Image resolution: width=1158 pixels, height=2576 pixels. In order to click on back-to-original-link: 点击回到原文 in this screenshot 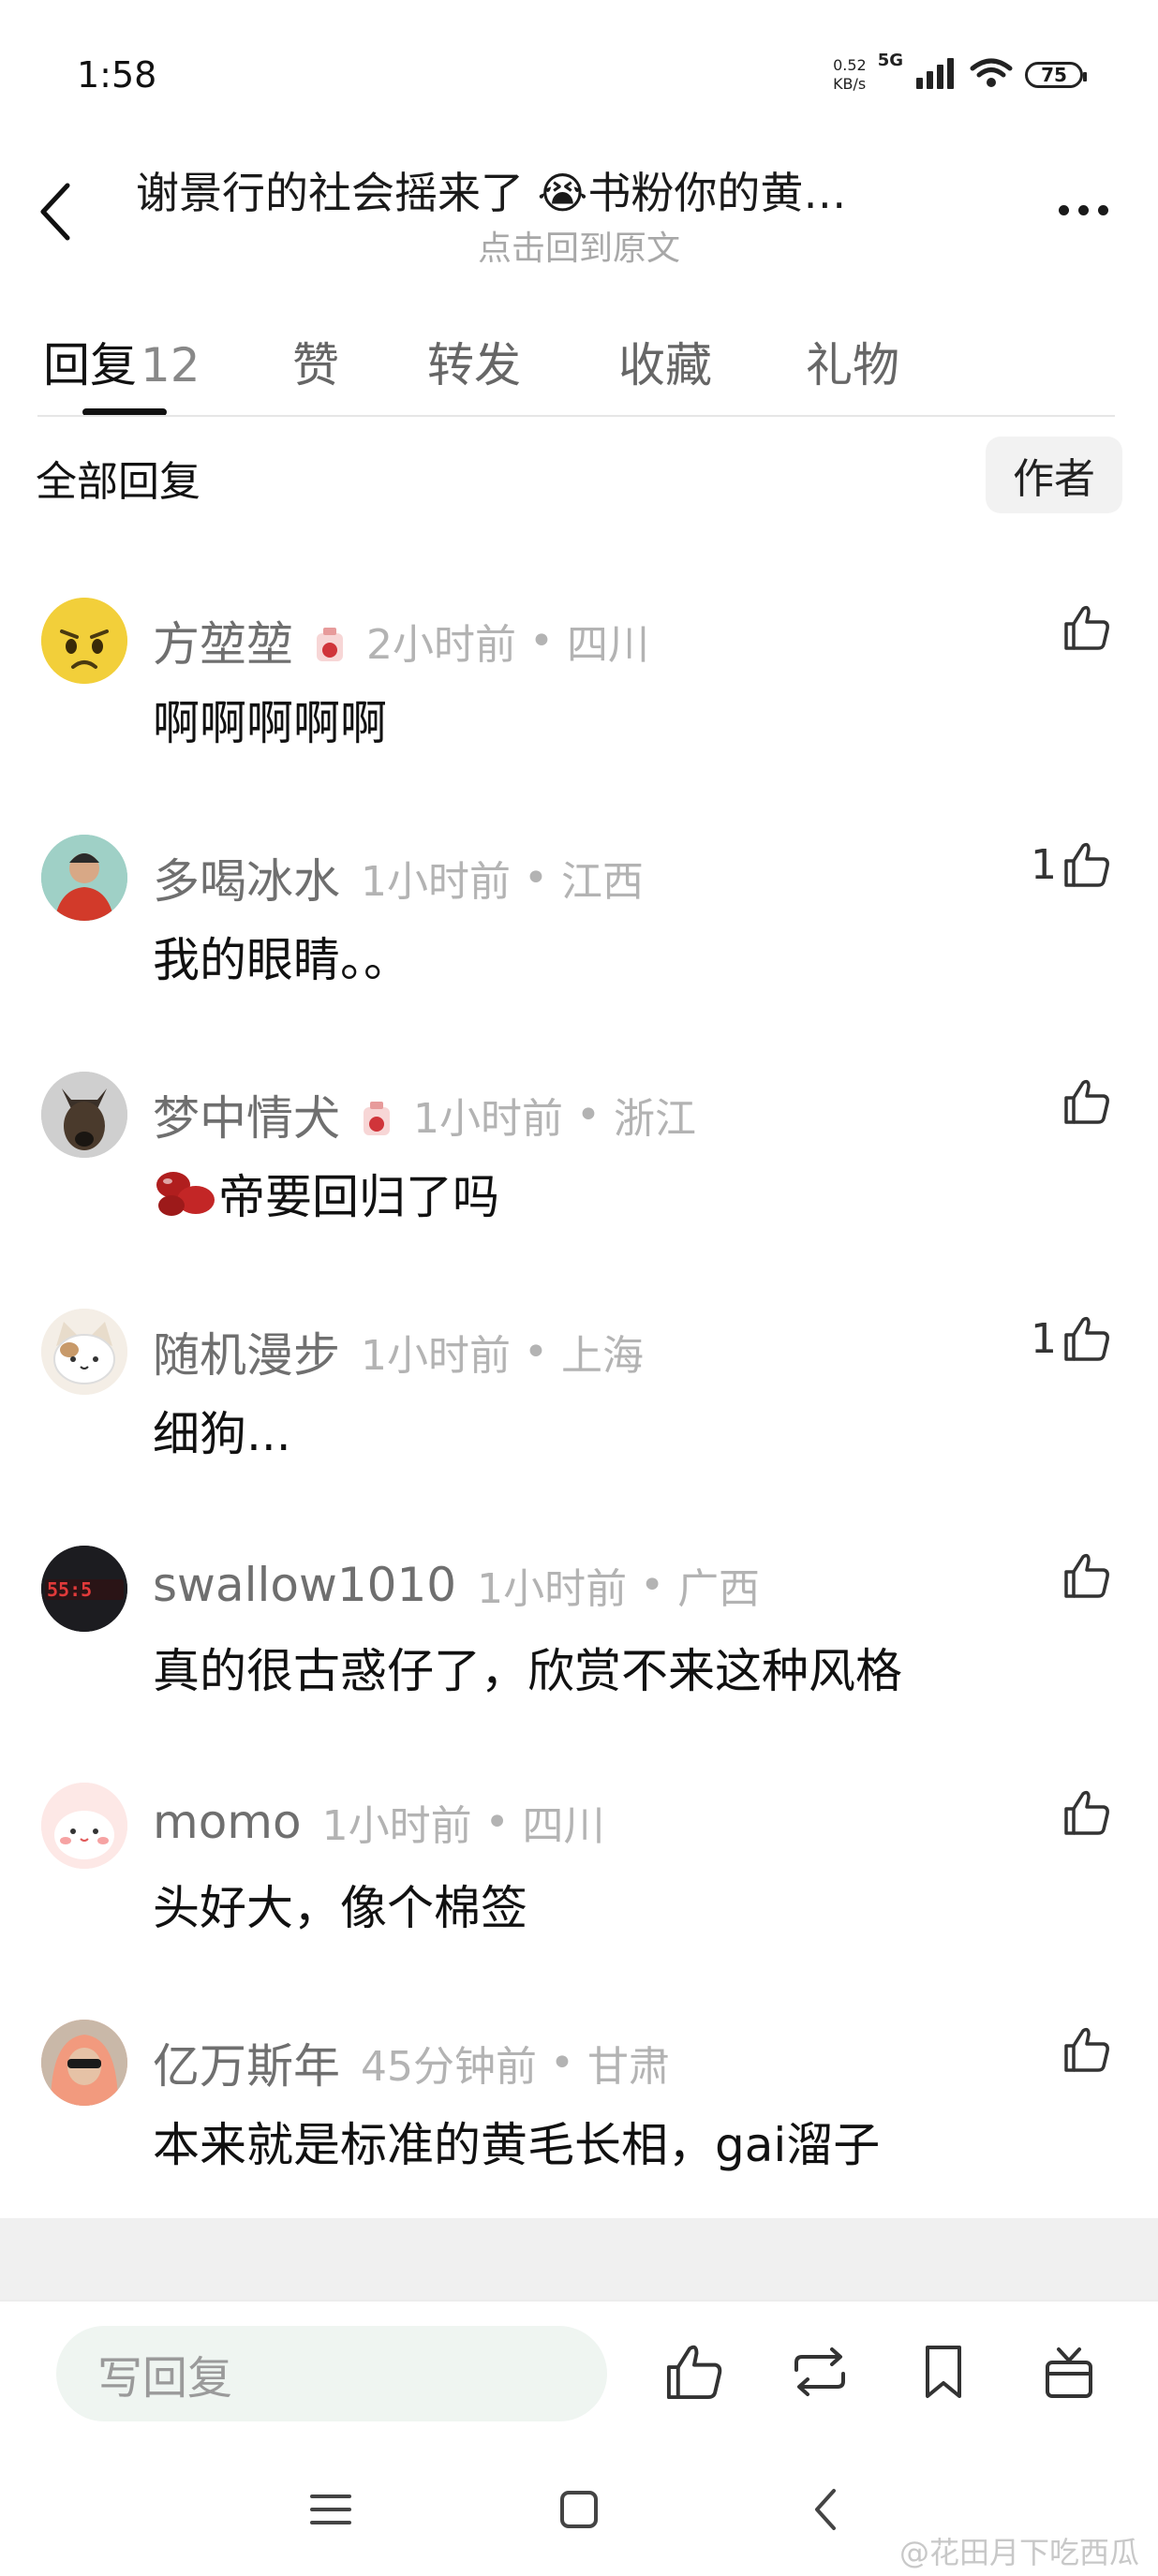, I will do `click(579, 245)`.